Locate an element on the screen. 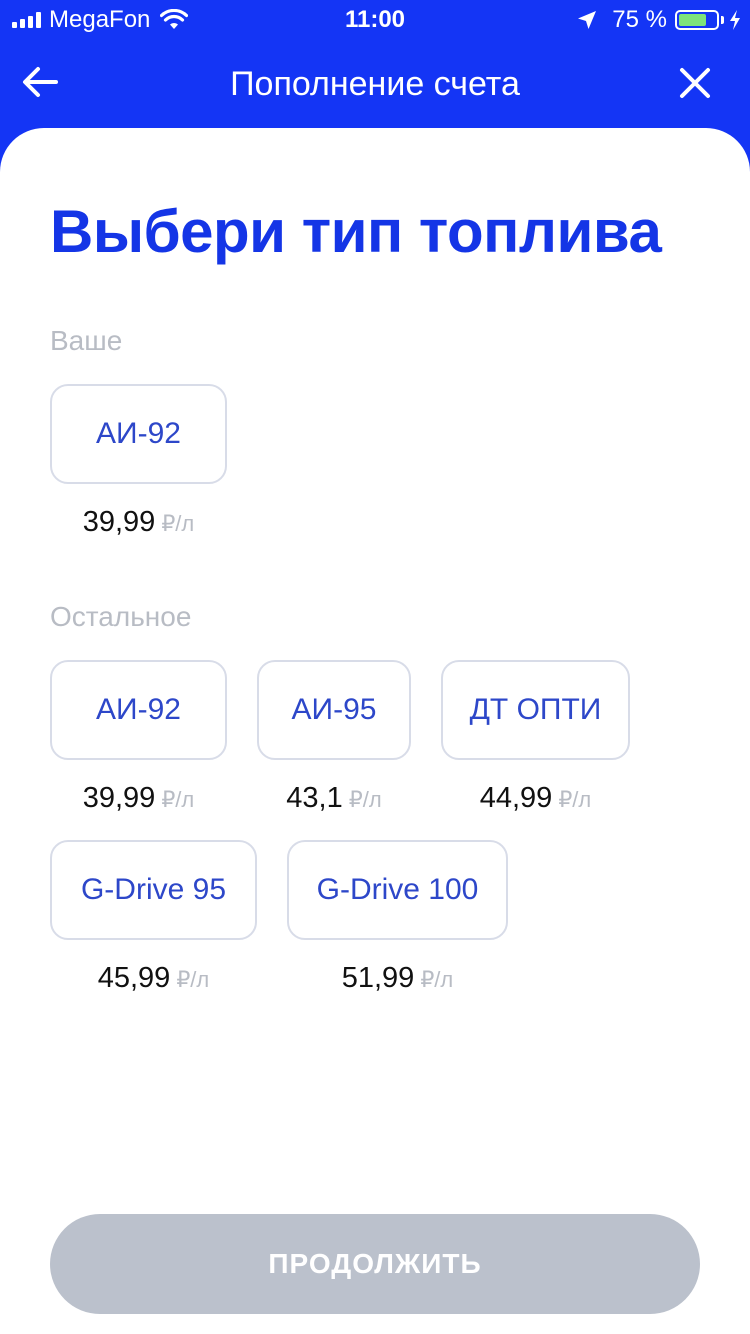 This screenshot has height=1334, width=750. fuel-option-yours-ai92: АИ-92 39,99 ₽/л is located at coordinates (138, 465).